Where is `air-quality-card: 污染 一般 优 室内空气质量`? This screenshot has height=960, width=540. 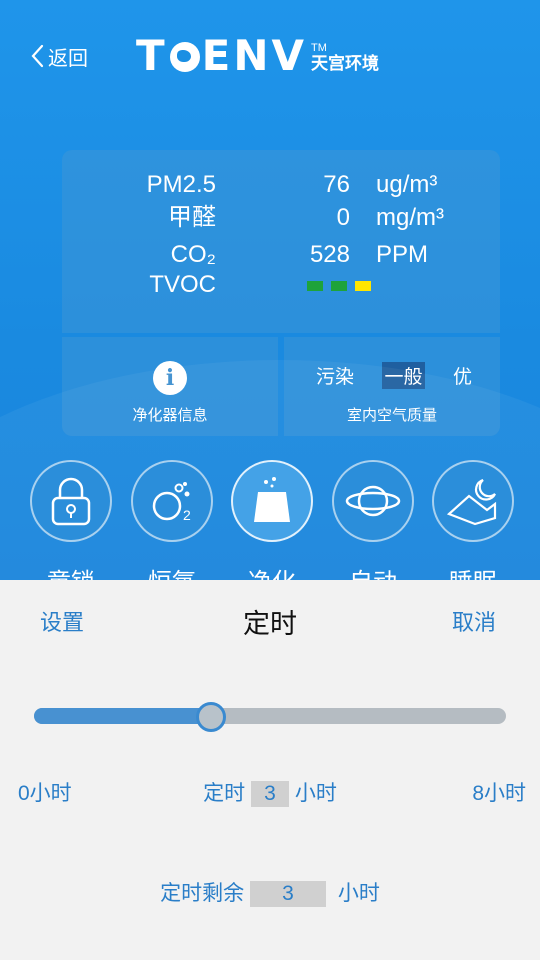 air-quality-card: 污染 一般 优 室内空气质量 is located at coordinates (392, 386).